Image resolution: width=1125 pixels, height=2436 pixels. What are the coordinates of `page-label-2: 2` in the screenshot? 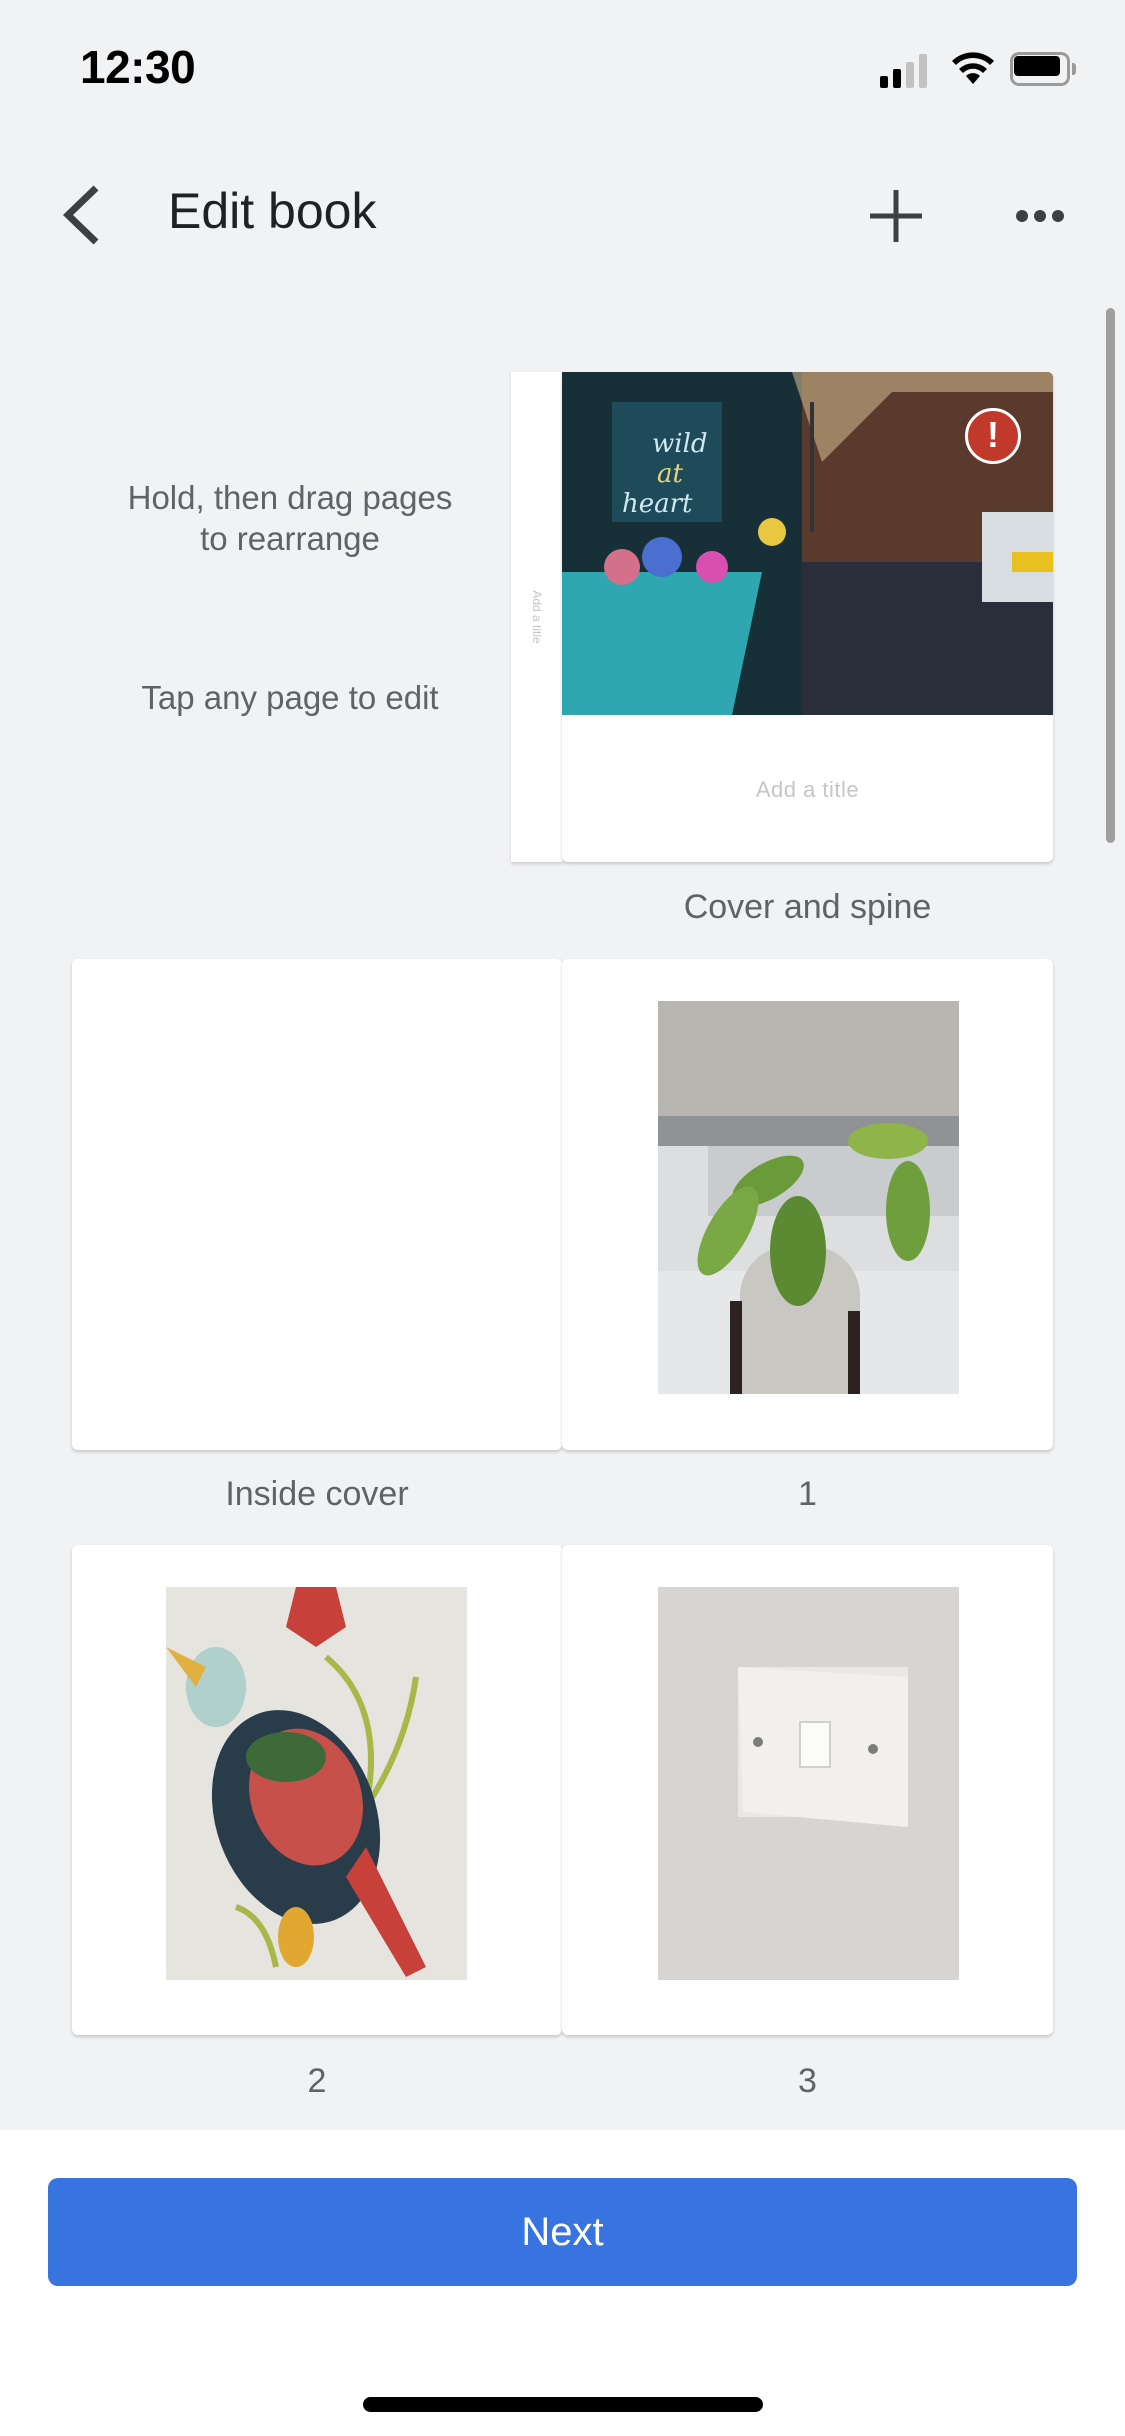 It's located at (317, 2081).